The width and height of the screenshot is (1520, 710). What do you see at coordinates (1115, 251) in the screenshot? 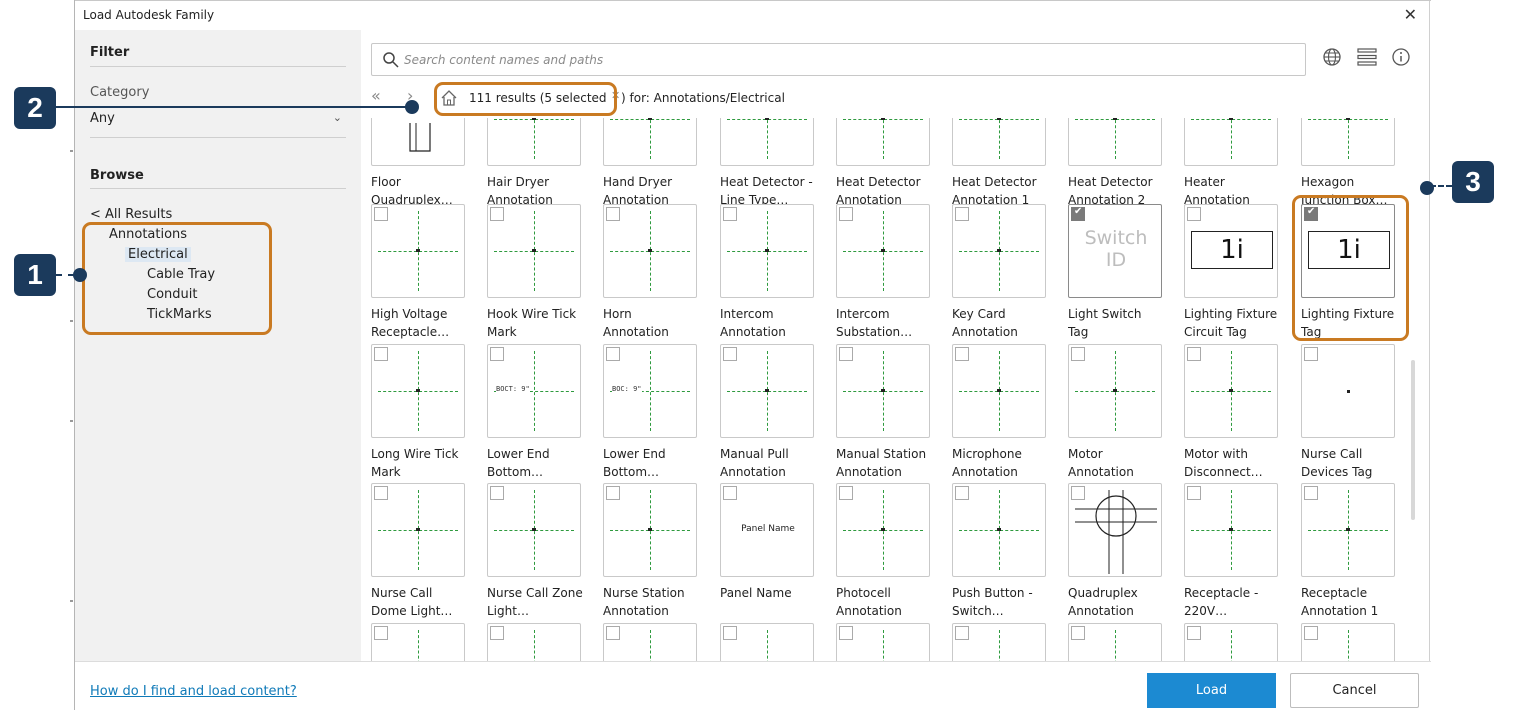
I see `family-tile: Switch ID` at bounding box center [1115, 251].